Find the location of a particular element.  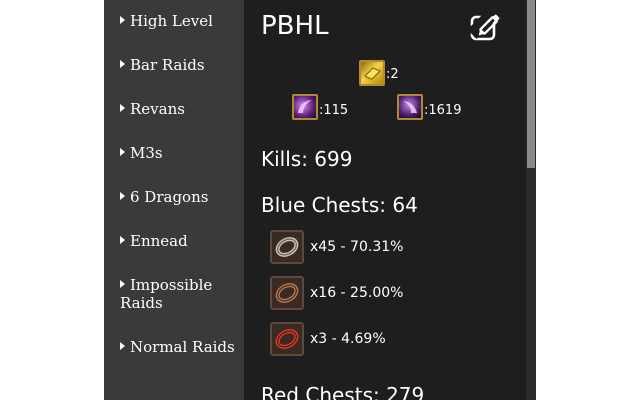

sidebar-item-ennead: Ennead is located at coordinates (179, 241).